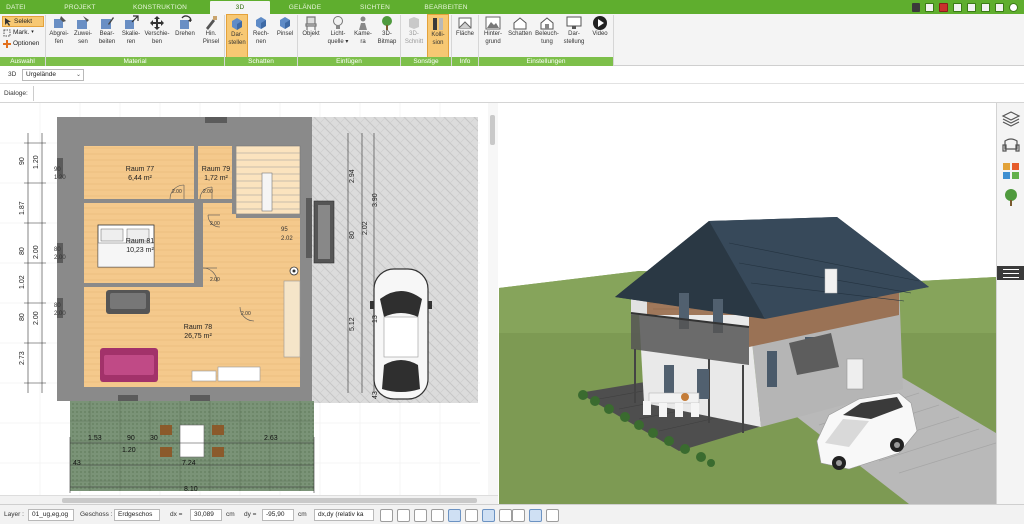 This screenshot has height=524, width=1024. I want to click on plan-horizontal-scrollbar, so click(249, 499).